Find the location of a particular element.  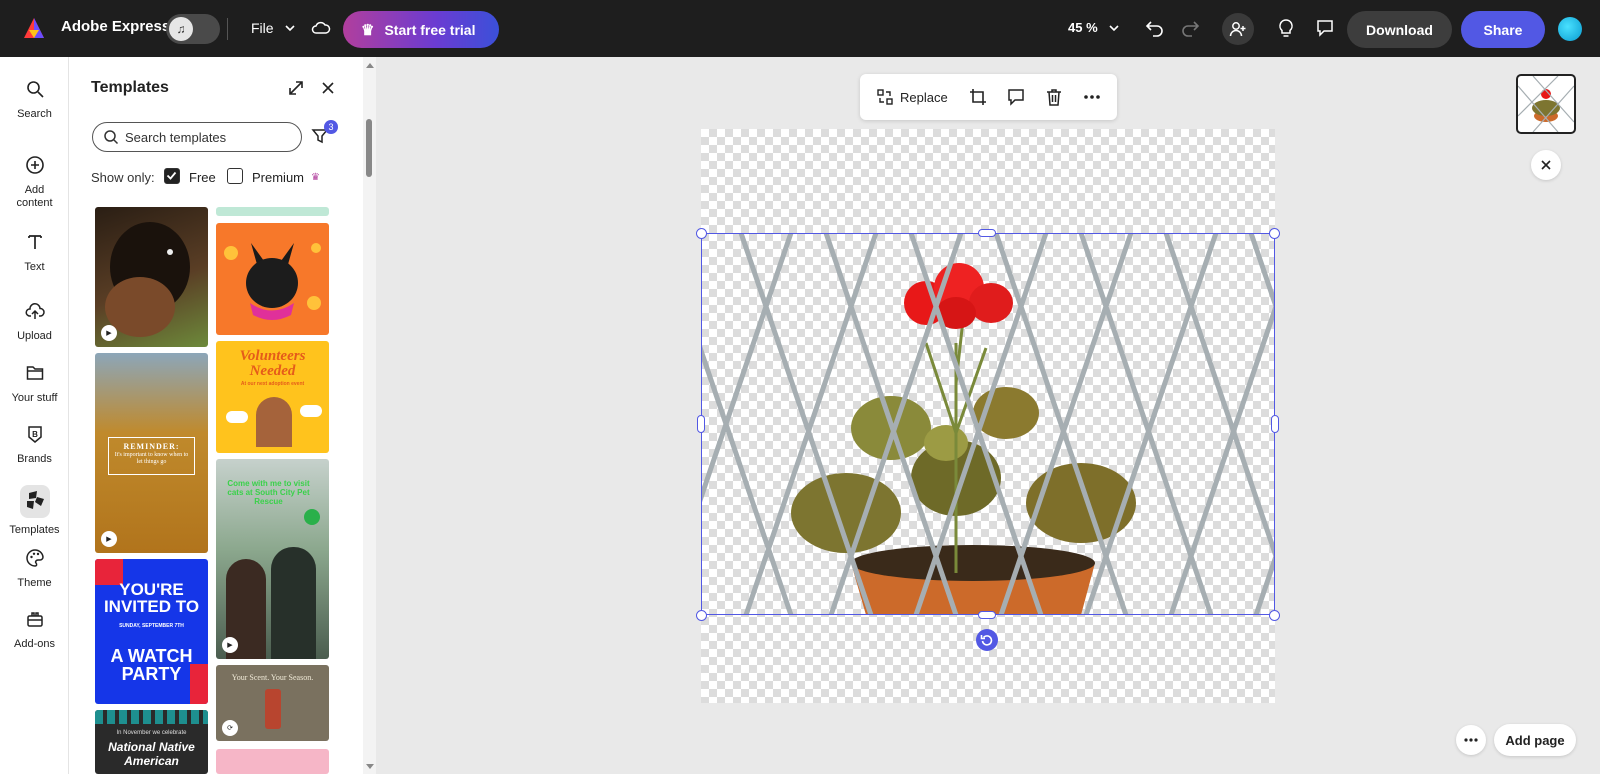

rotate-icon is located at coordinates (986, 640).